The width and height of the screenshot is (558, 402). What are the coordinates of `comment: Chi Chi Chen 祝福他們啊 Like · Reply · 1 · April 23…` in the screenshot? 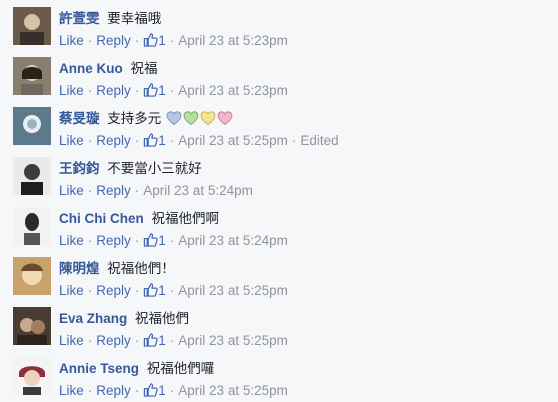 It's located at (279, 225).